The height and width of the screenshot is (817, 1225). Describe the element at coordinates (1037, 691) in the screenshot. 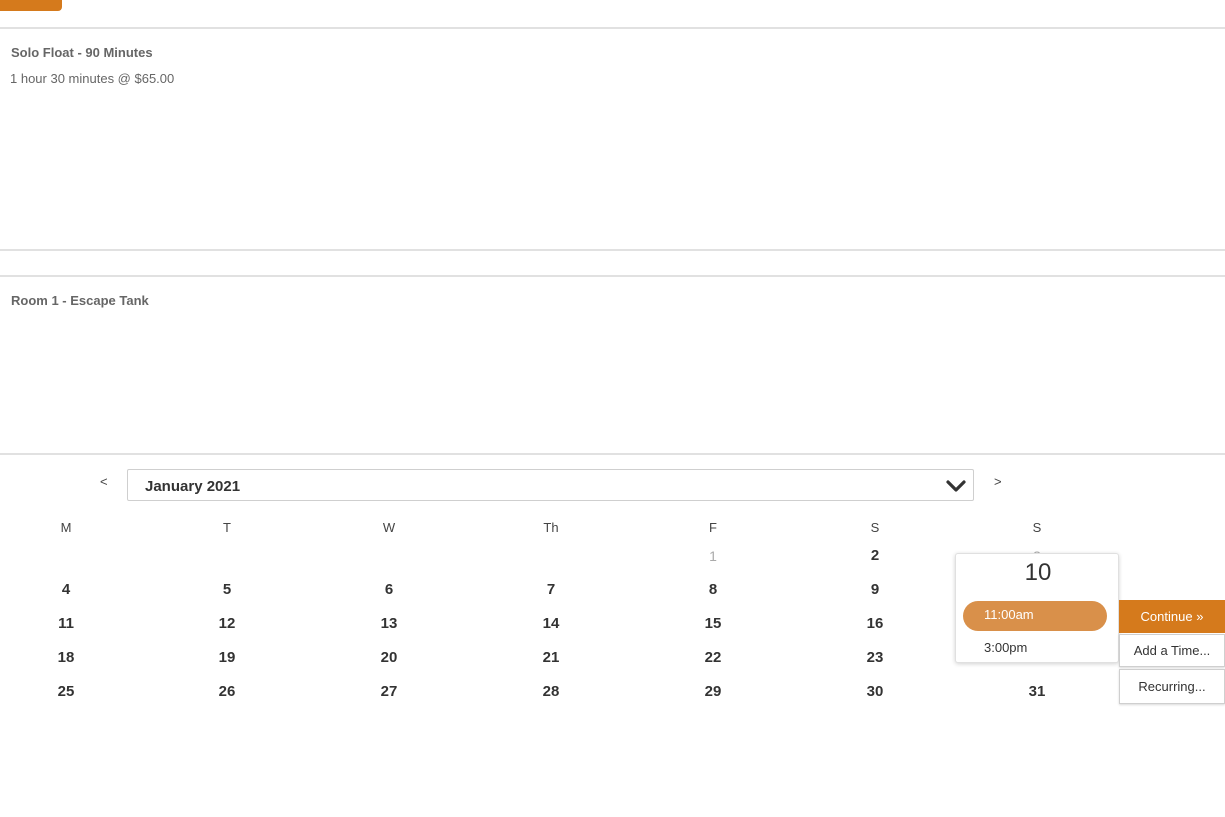

I see `calendar-day: 31` at that location.